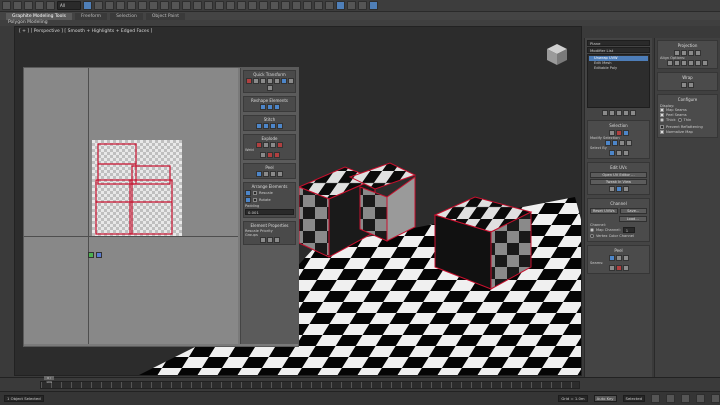  Describe the element at coordinates (604, 211) in the screenshot. I see `reset-uvws-button: Reset UVWs` at that location.